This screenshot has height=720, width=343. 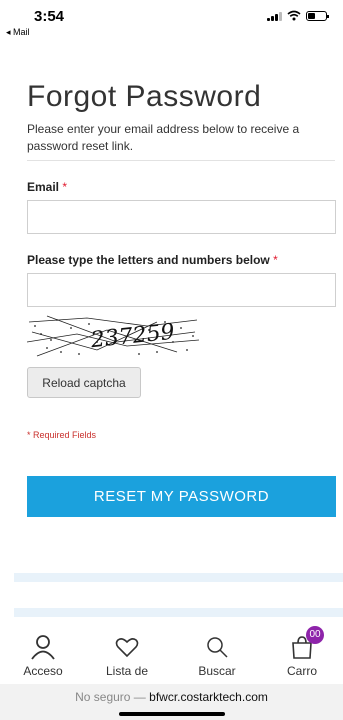 I want to click on nav-label: Lista de, so click(x=127, y=671).